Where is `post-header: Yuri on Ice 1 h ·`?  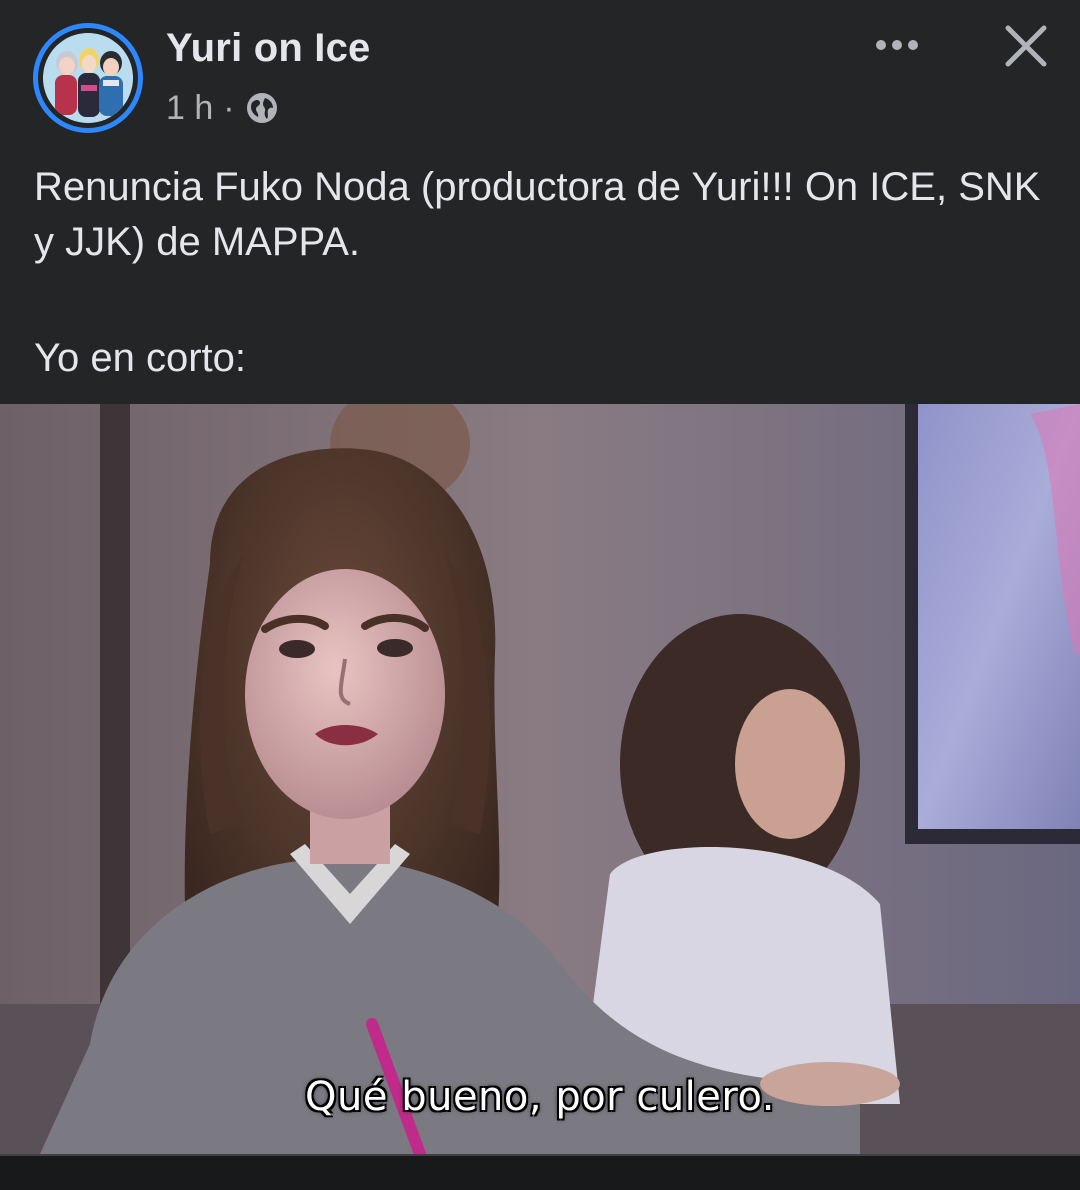 post-header: Yuri on Ice 1 h · is located at coordinates (540, 70).